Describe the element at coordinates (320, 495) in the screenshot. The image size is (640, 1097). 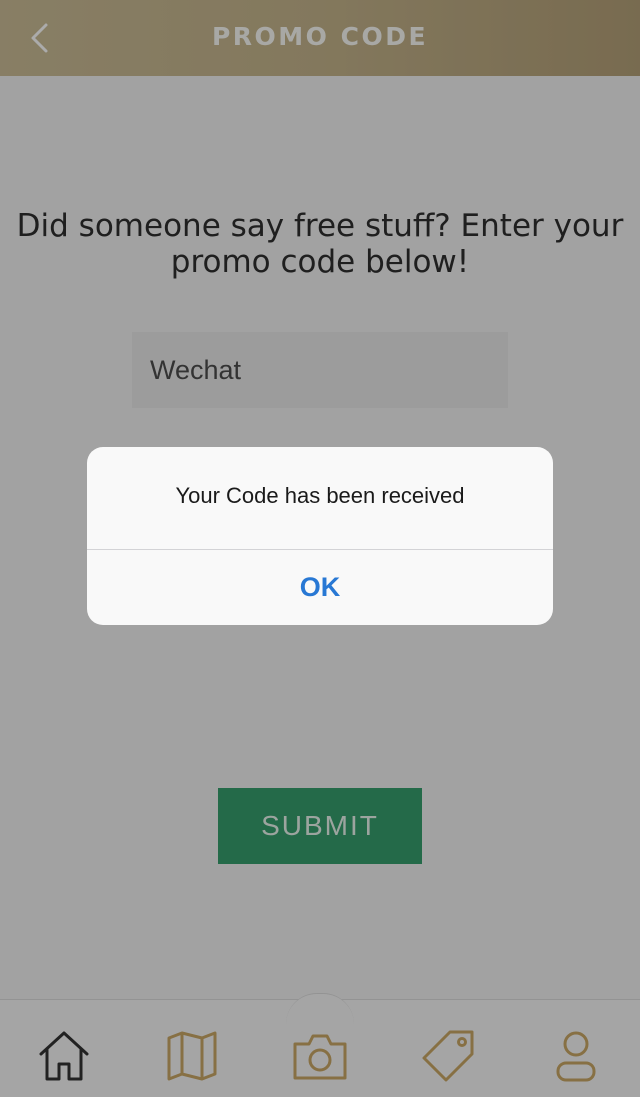
I see `alert-message: Your Code has been received` at that location.